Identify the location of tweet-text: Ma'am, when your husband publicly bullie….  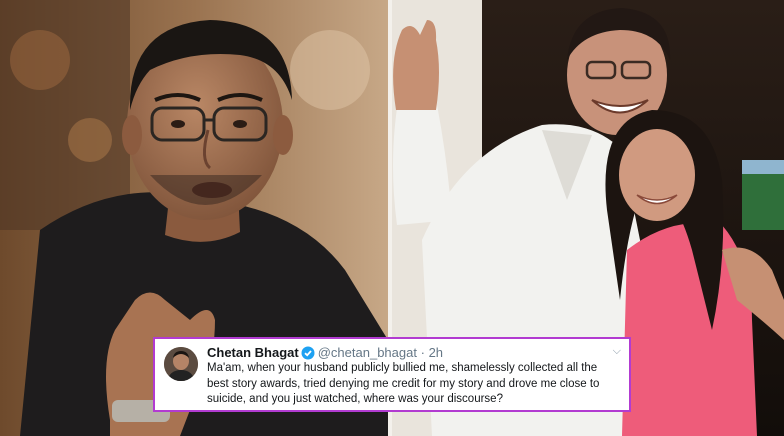
(403, 383).